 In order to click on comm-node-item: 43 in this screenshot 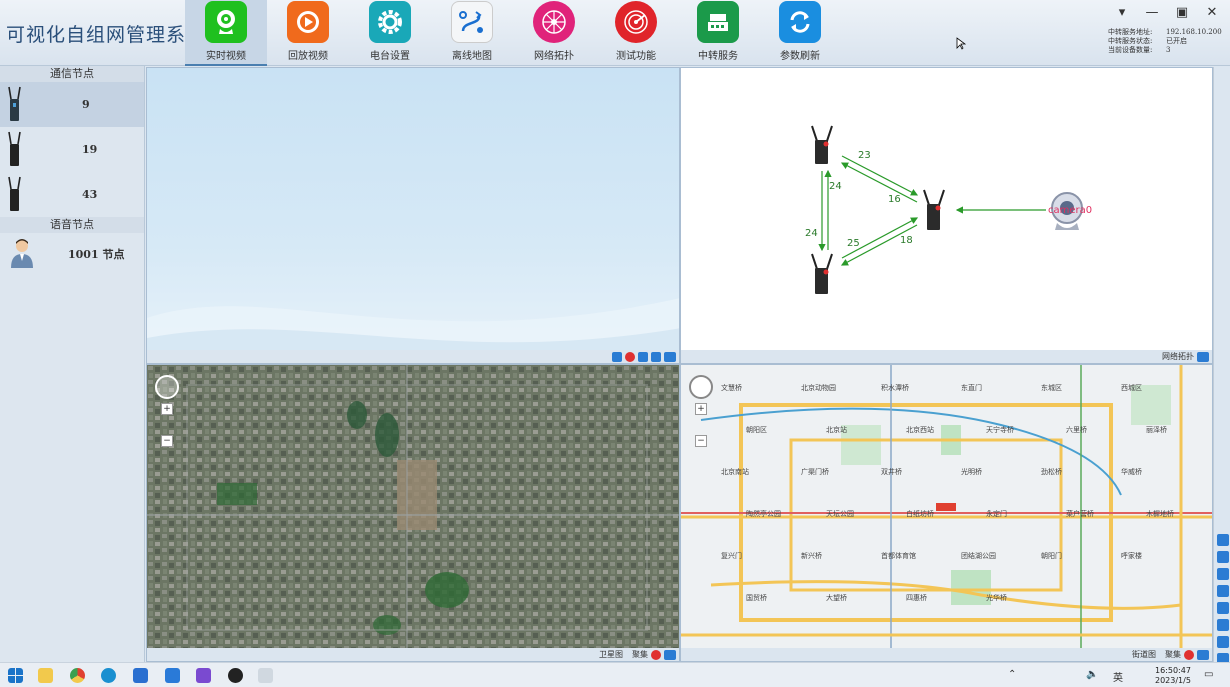, I will do `click(72, 194)`.